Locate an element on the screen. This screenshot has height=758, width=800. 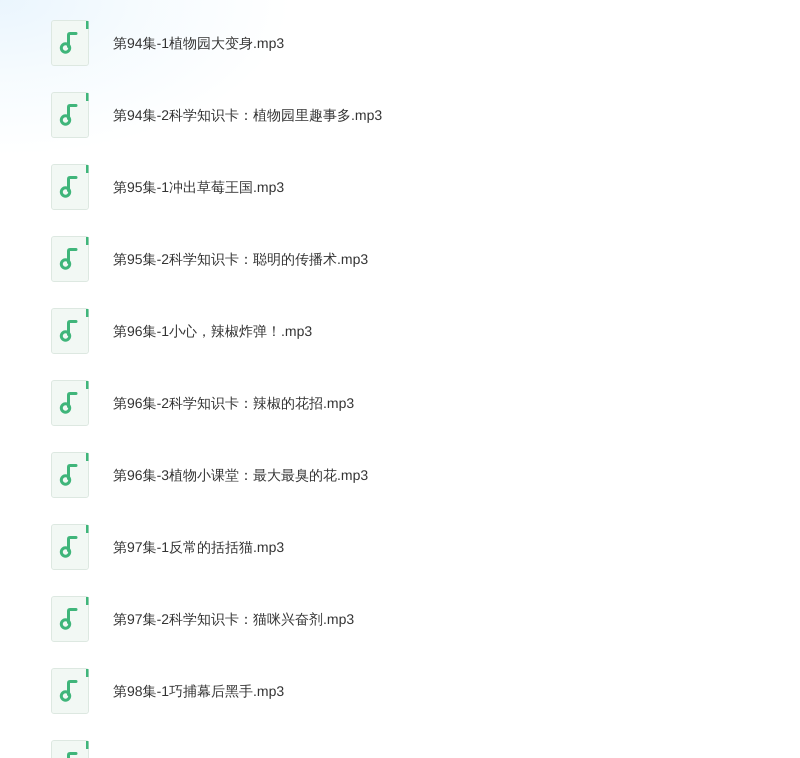
file-name: 第94集-1植物园大变身.mp3 is located at coordinates (198, 43).